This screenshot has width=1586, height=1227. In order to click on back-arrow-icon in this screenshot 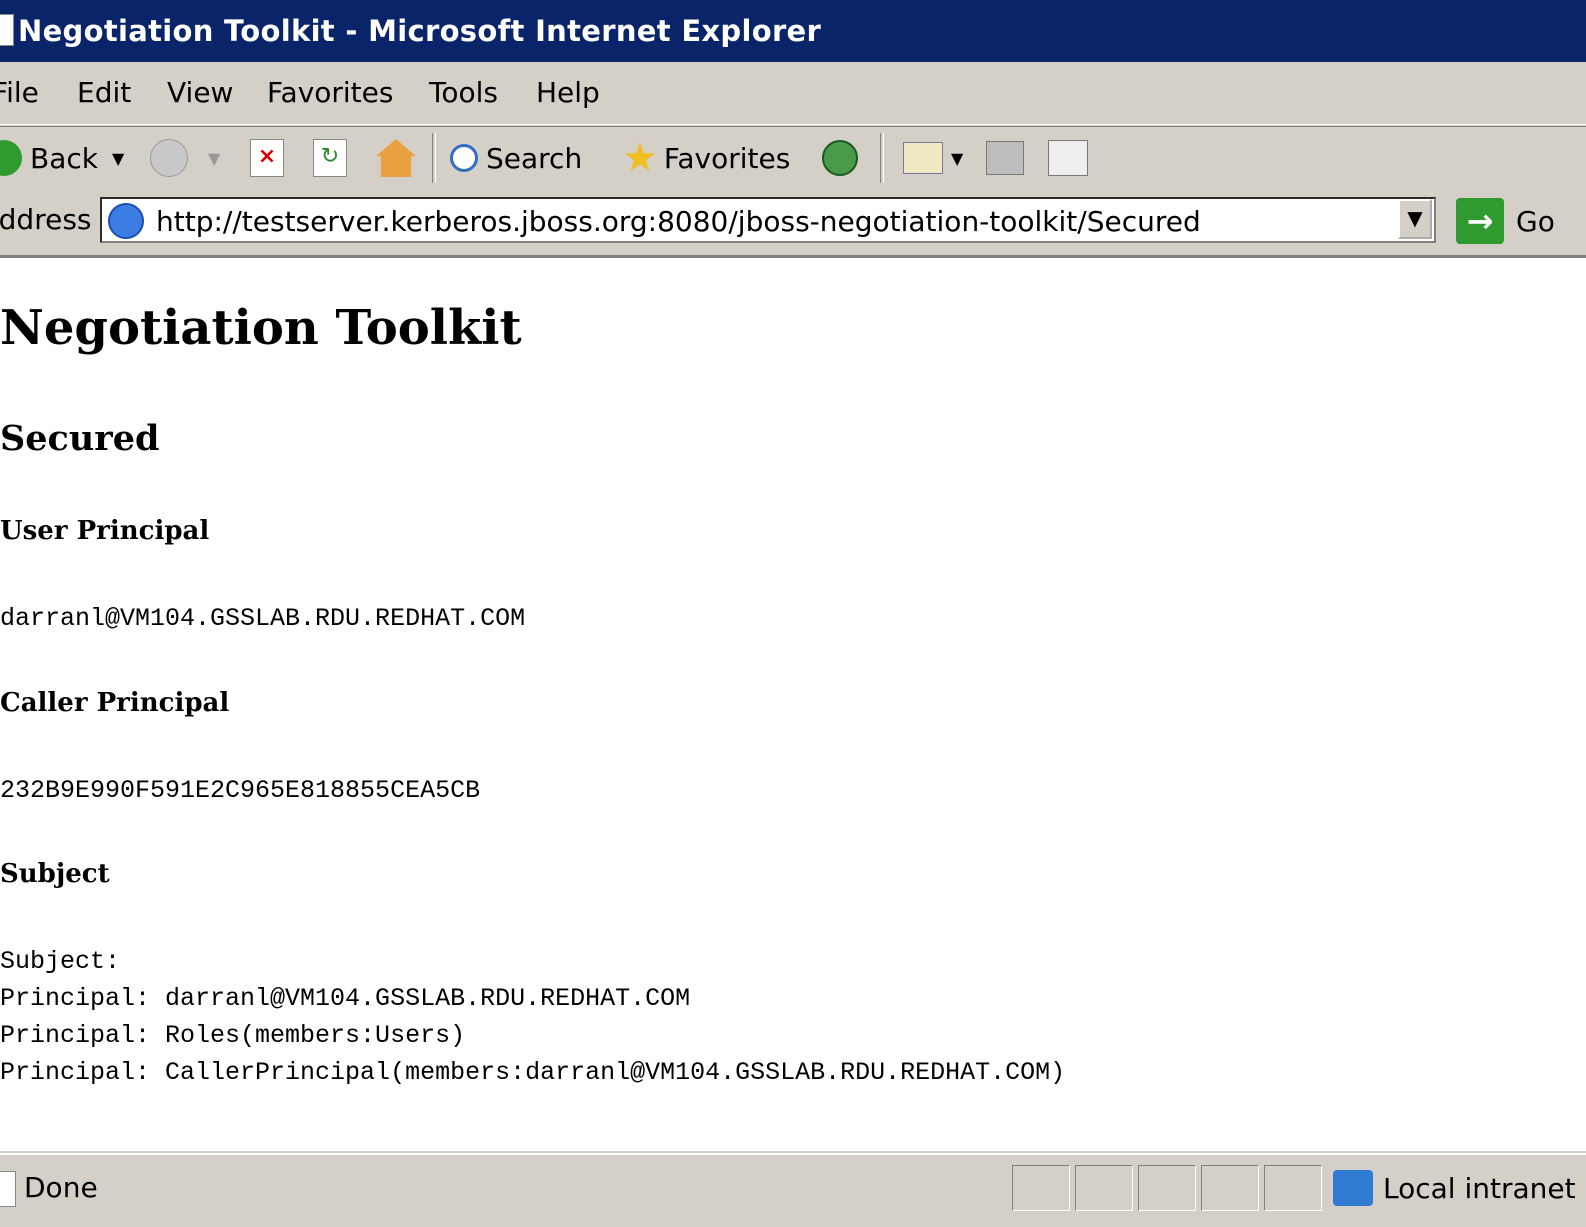, I will do `click(11, 158)`.